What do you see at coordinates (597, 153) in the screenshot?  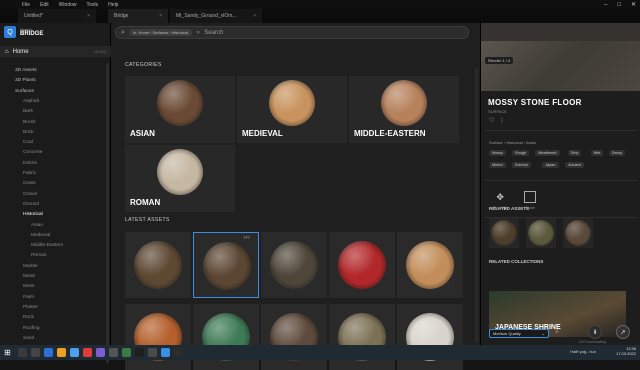 I see `tag-chip: Wet` at bounding box center [597, 153].